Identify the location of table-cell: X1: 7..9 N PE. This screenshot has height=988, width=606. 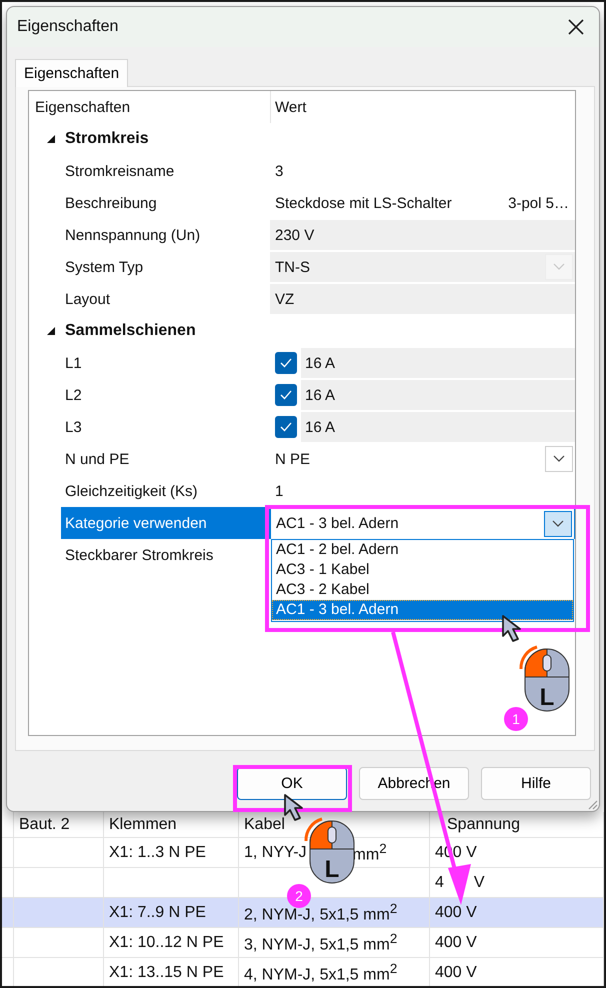
(157, 913).